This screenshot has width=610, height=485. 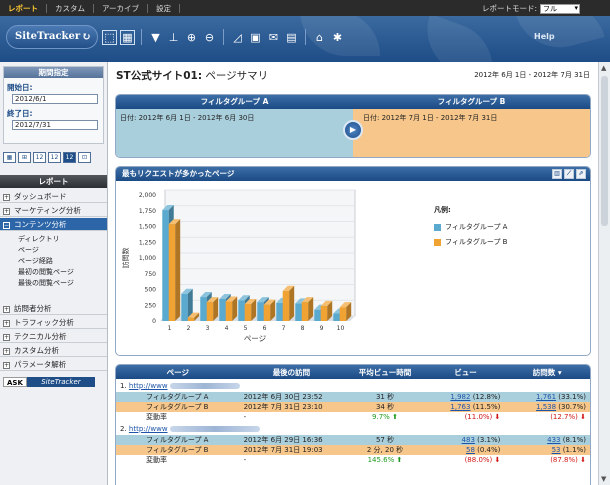 What do you see at coordinates (604, 151) in the screenshot?
I see `scroll-thumb` at bounding box center [604, 151].